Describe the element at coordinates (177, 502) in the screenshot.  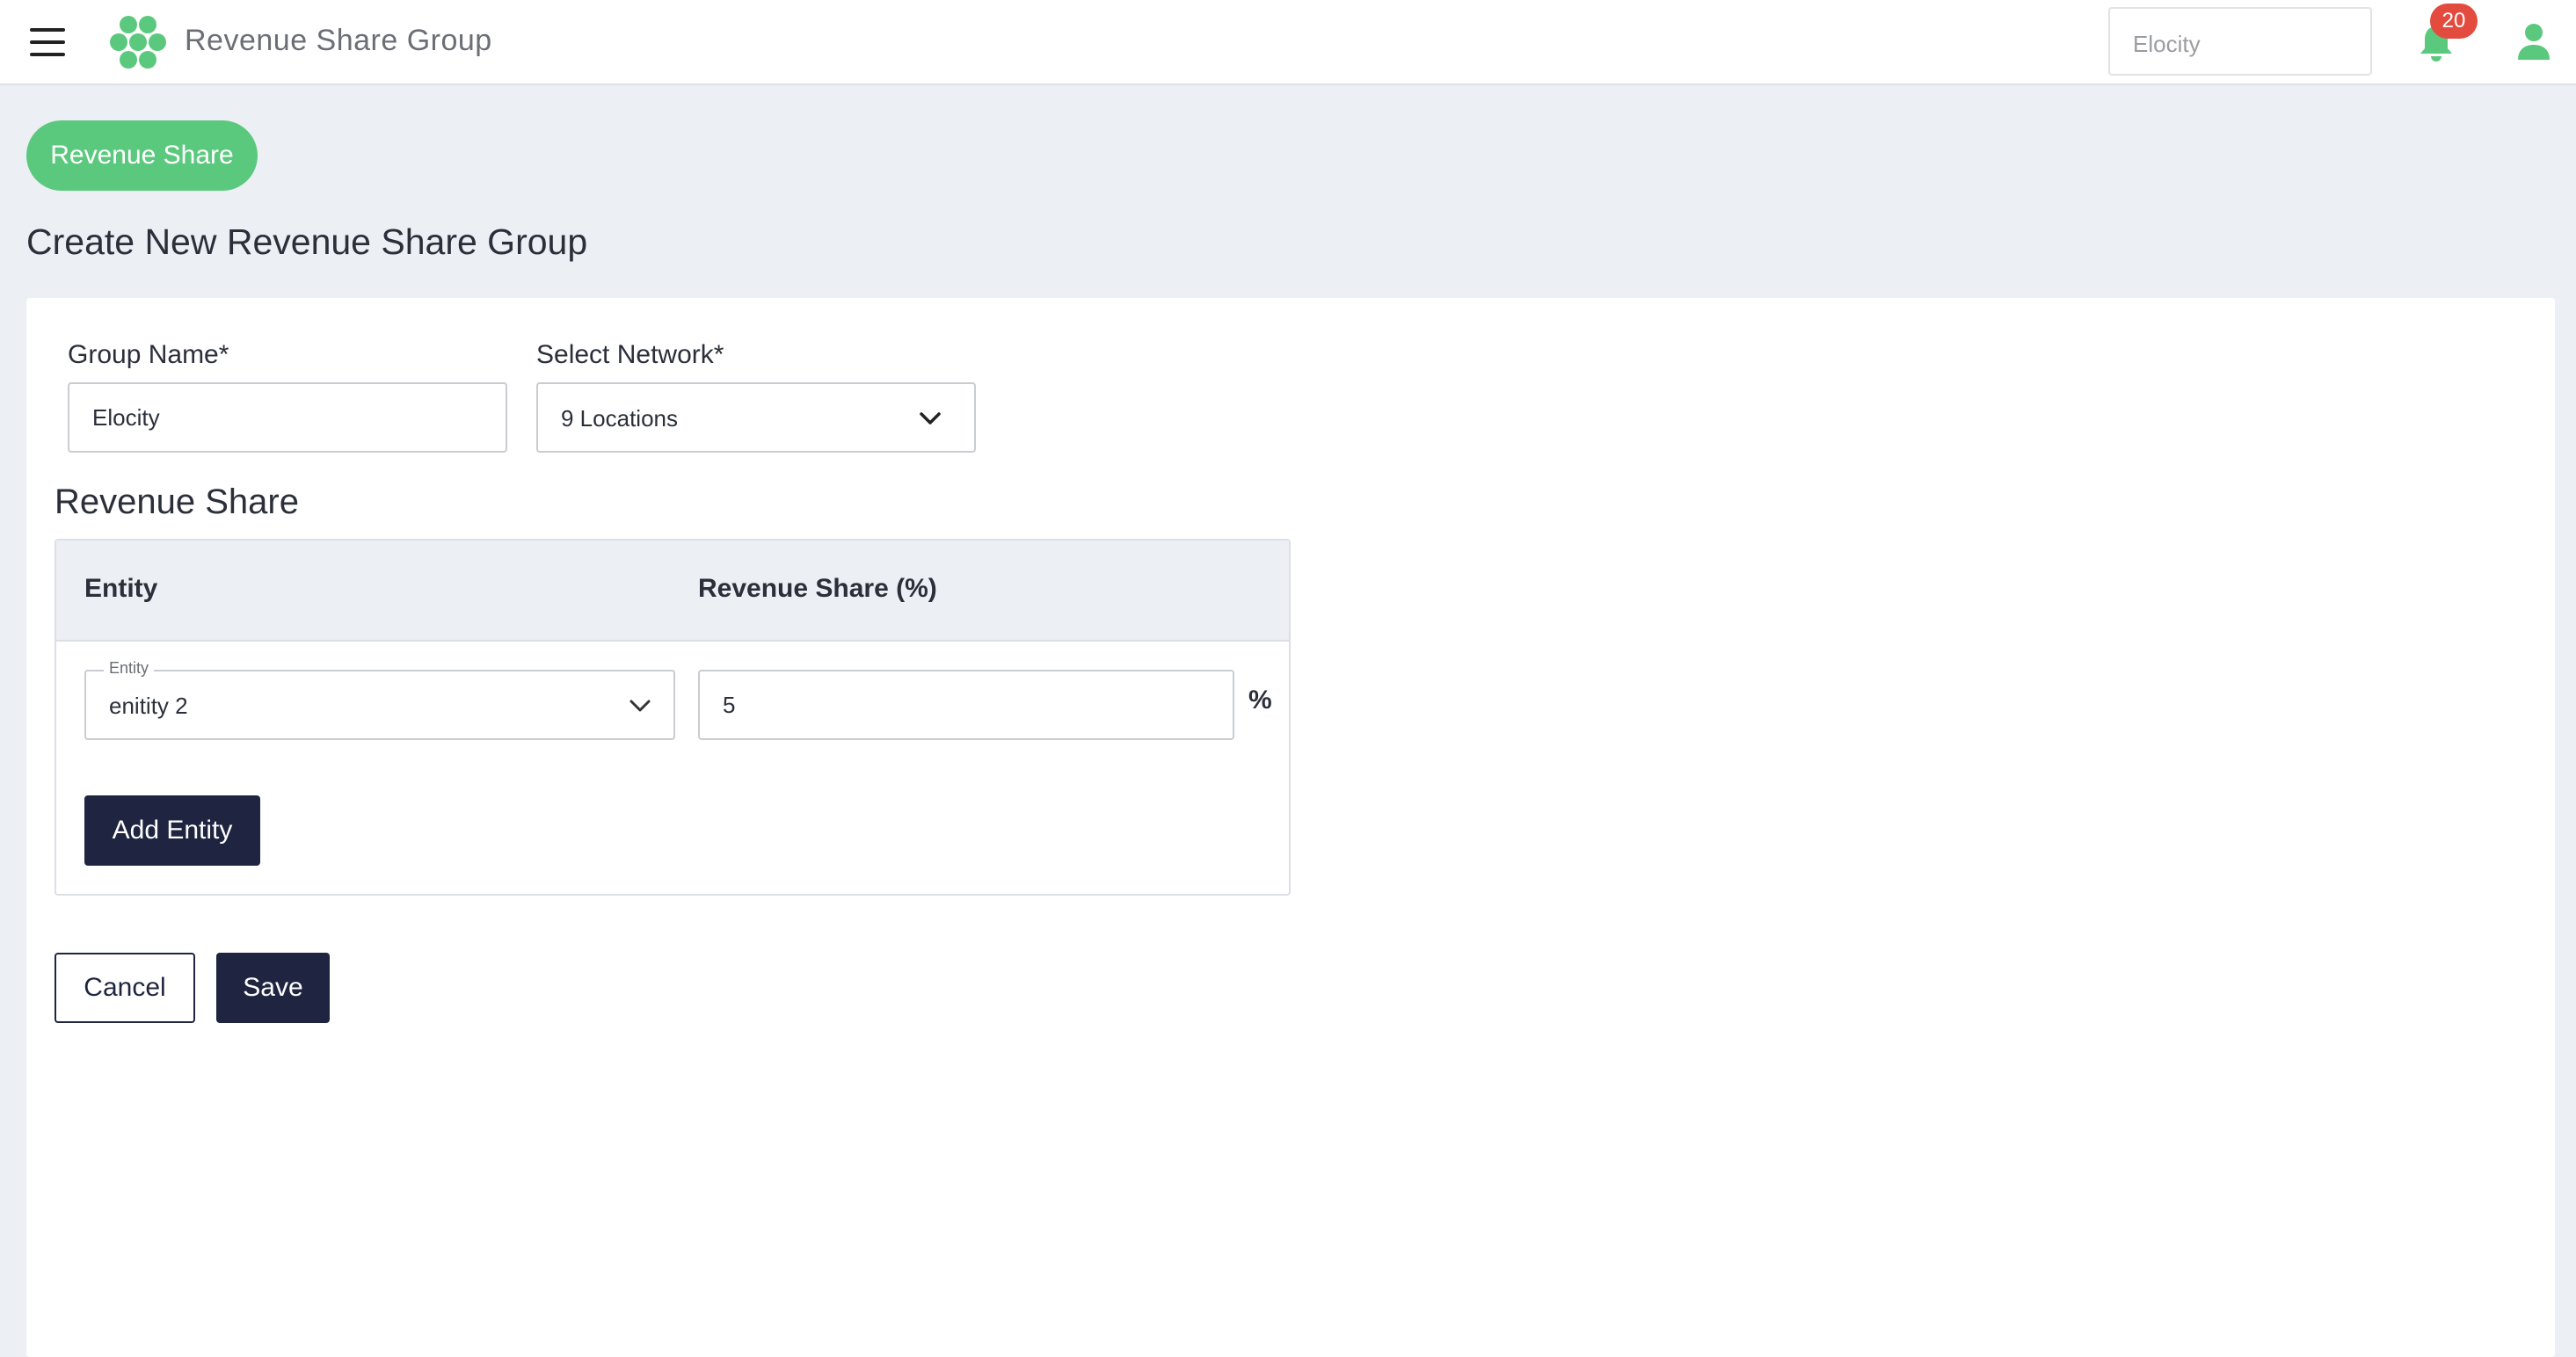
I see `revenue-share-section-title: Revenue Share` at that location.